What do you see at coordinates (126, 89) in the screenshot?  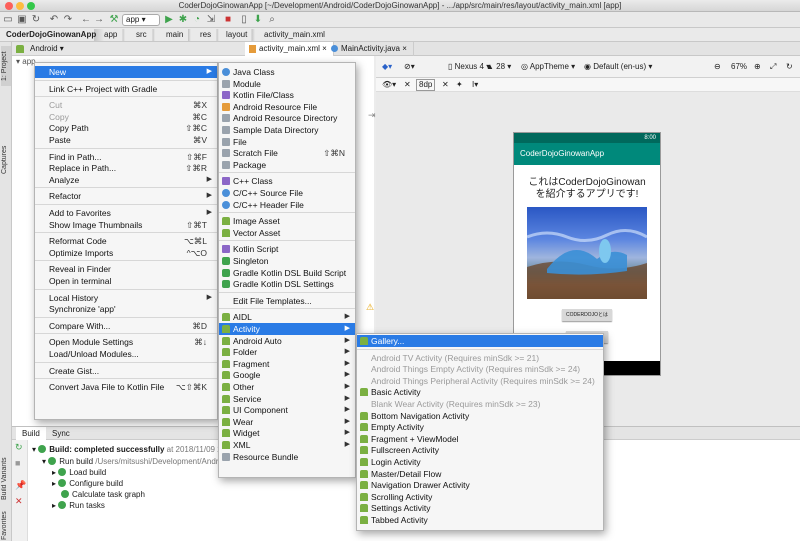 I see `menu-item-link-c-project-with-gradle: Link C++ Project with Gradle` at bounding box center [126, 89].